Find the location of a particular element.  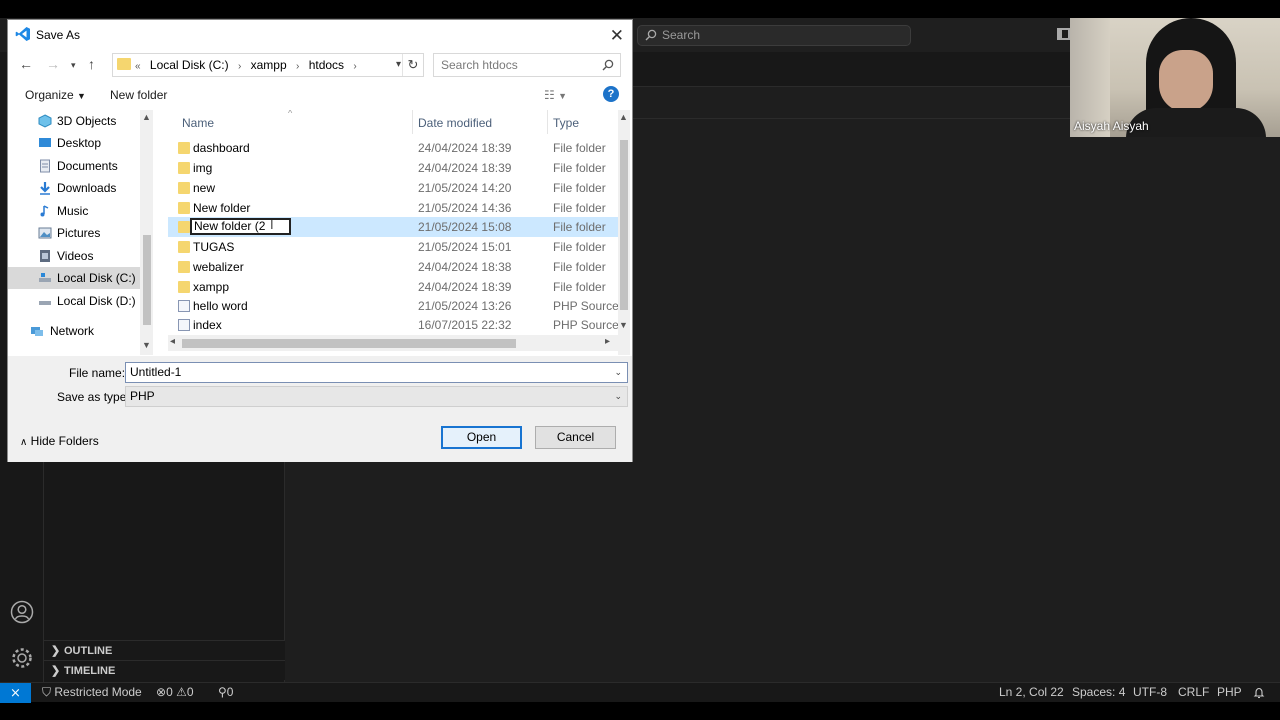

nav-item-documents: Documents is located at coordinates (75, 166).